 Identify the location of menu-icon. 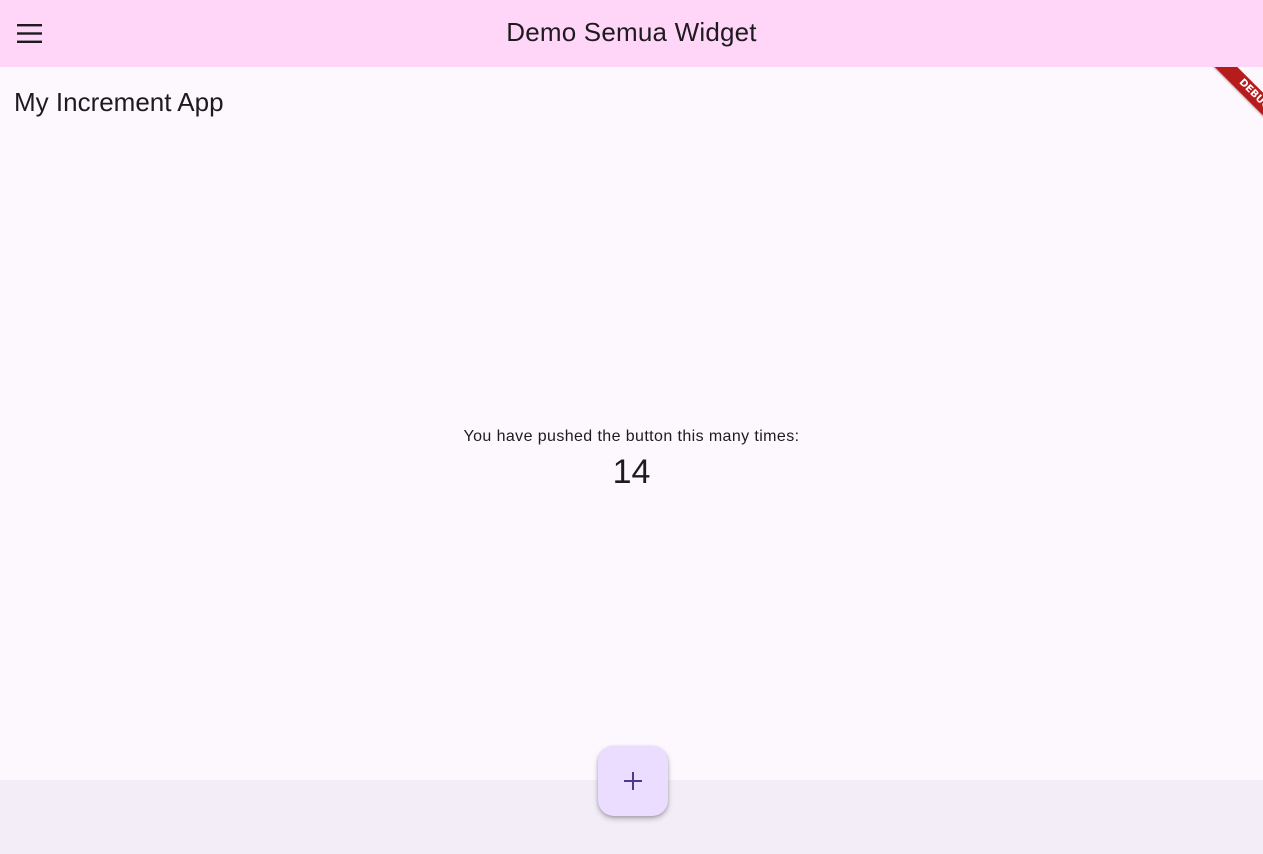
(29, 33).